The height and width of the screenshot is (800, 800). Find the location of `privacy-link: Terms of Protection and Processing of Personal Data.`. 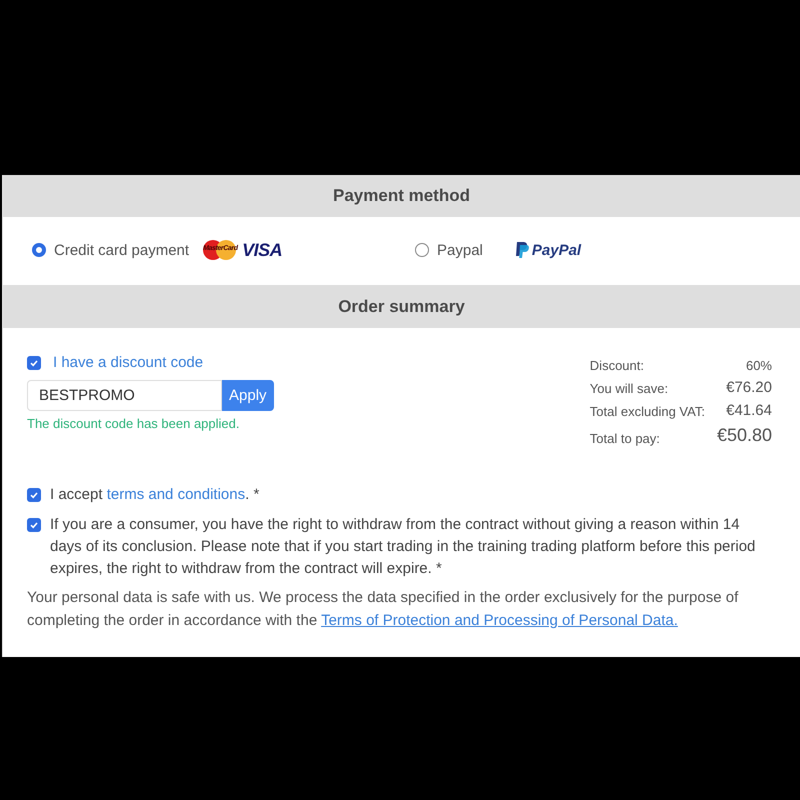

privacy-link: Terms of Protection and Processing of Personal Data. is located at coordinates (499, 620).